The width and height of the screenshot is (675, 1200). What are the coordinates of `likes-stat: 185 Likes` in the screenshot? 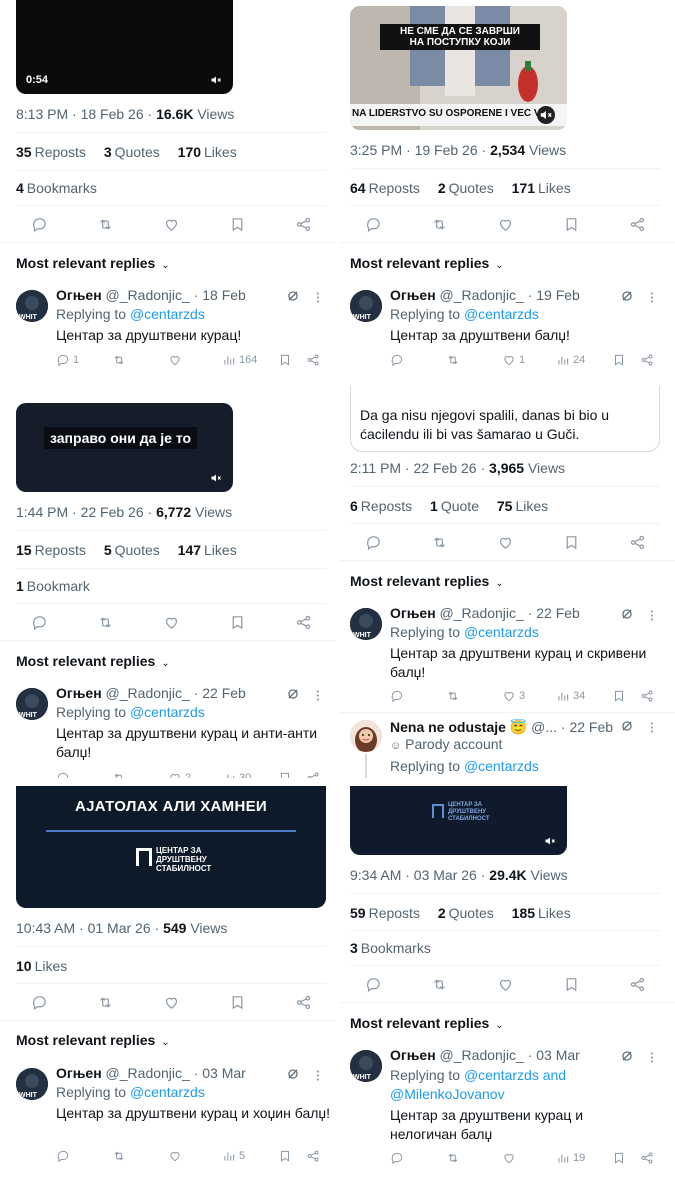 It's located at (541, 913).